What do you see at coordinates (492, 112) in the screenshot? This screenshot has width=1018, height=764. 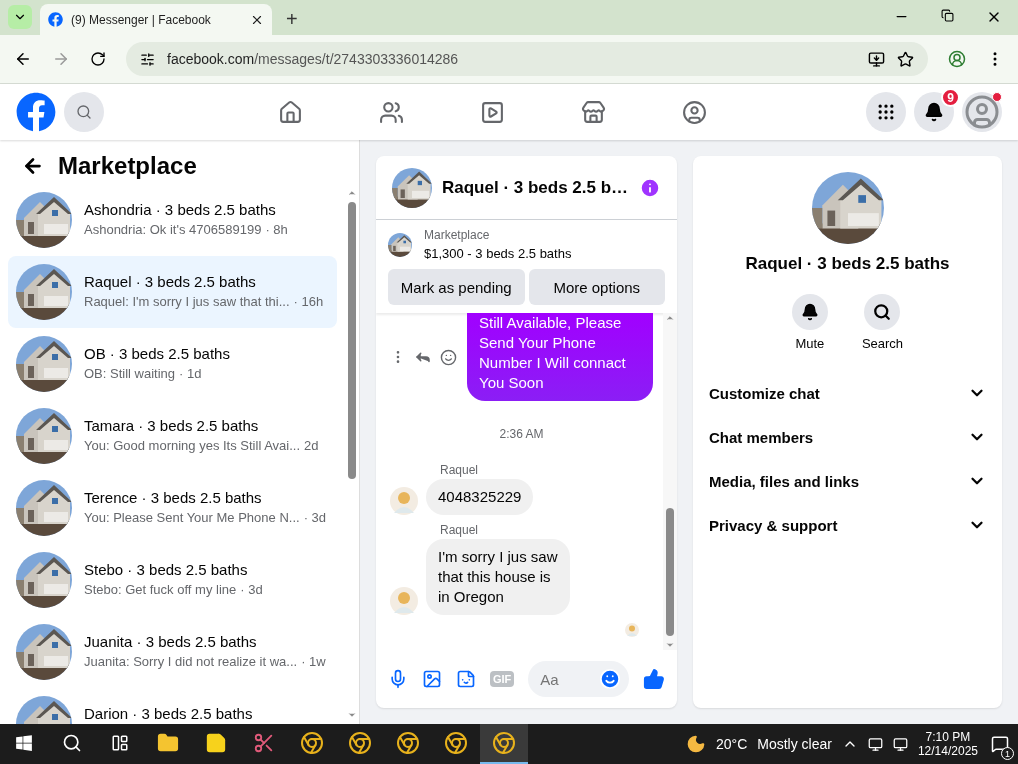 I see `video-icon` at bounding box center [492, 112].